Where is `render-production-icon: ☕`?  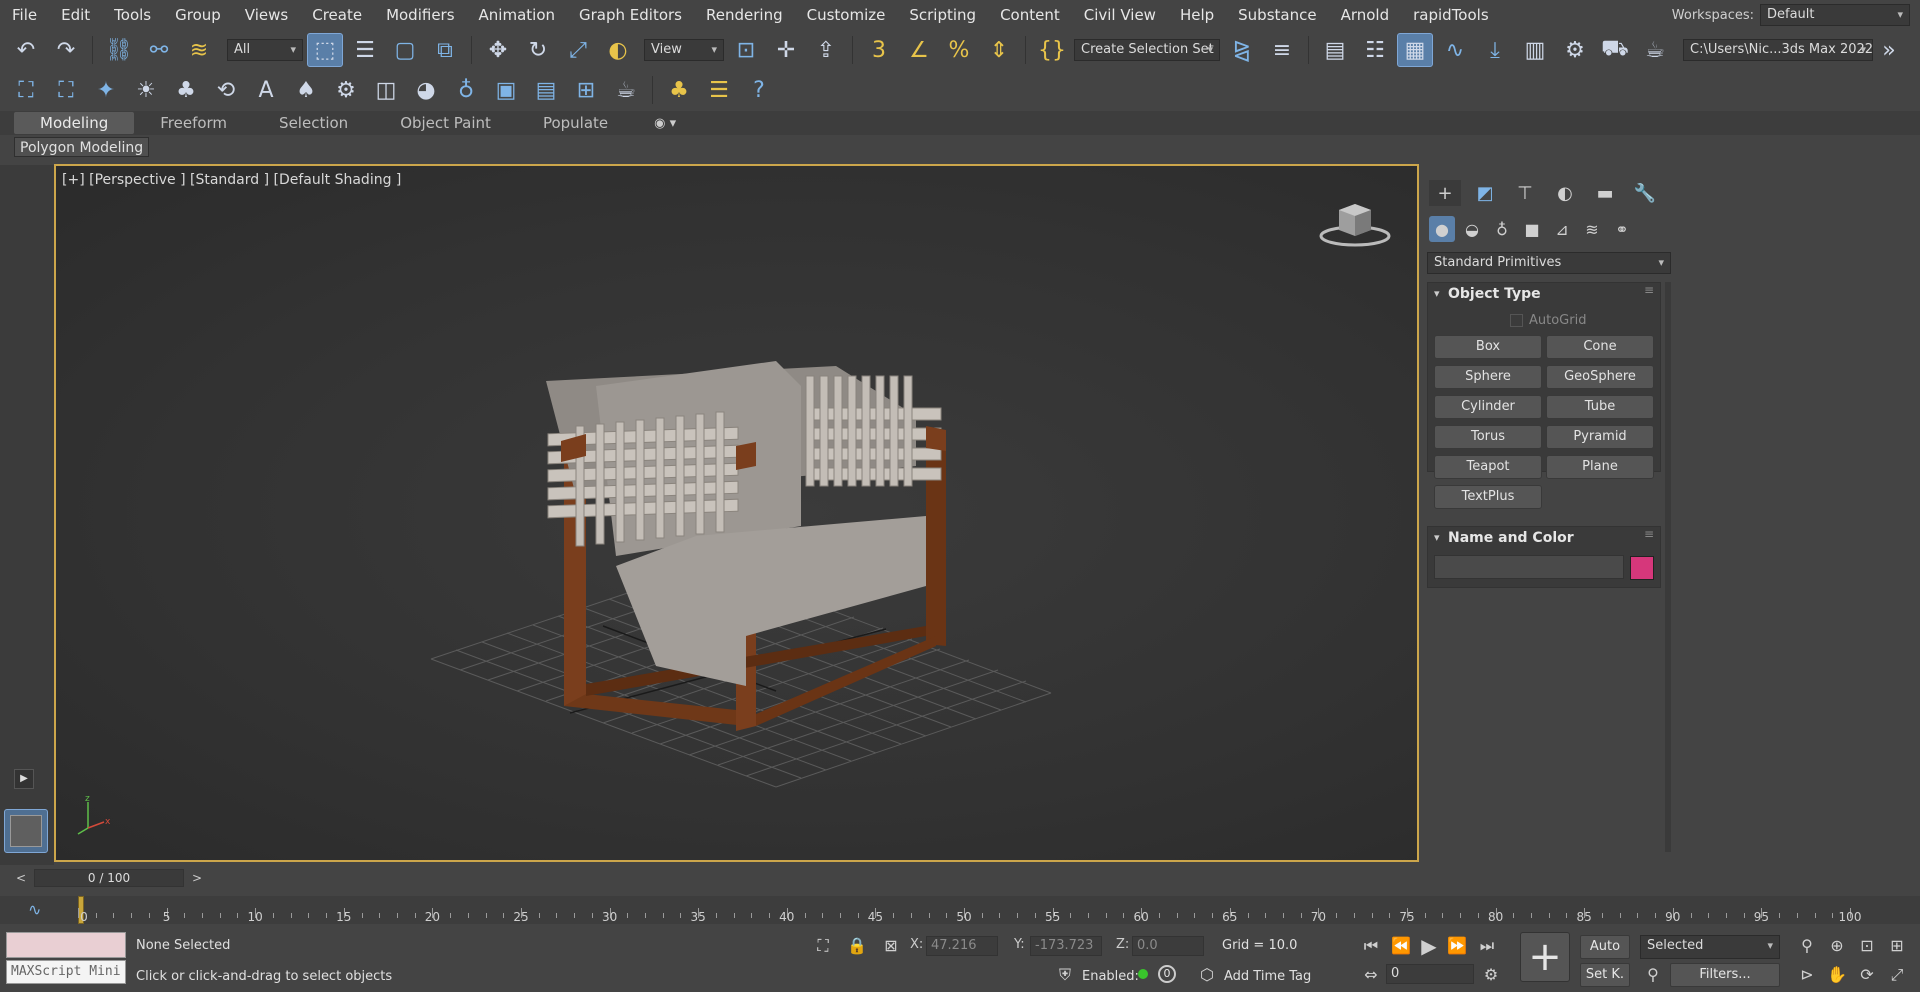
render-production-icon: ☕ is located at coordinates (1655, 50).